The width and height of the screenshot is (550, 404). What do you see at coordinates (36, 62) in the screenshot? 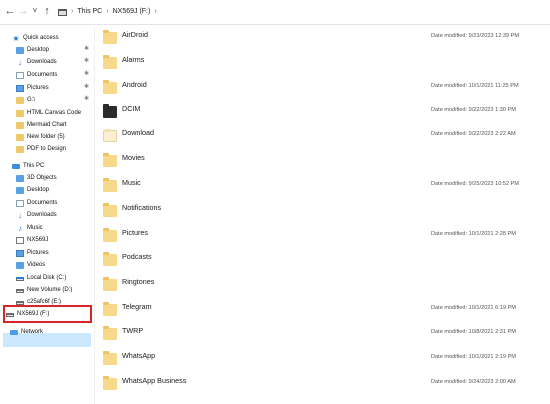
I see `sidebar-item-downloads-pinned: ↓ Downloads` at bounding box center [36, 62].